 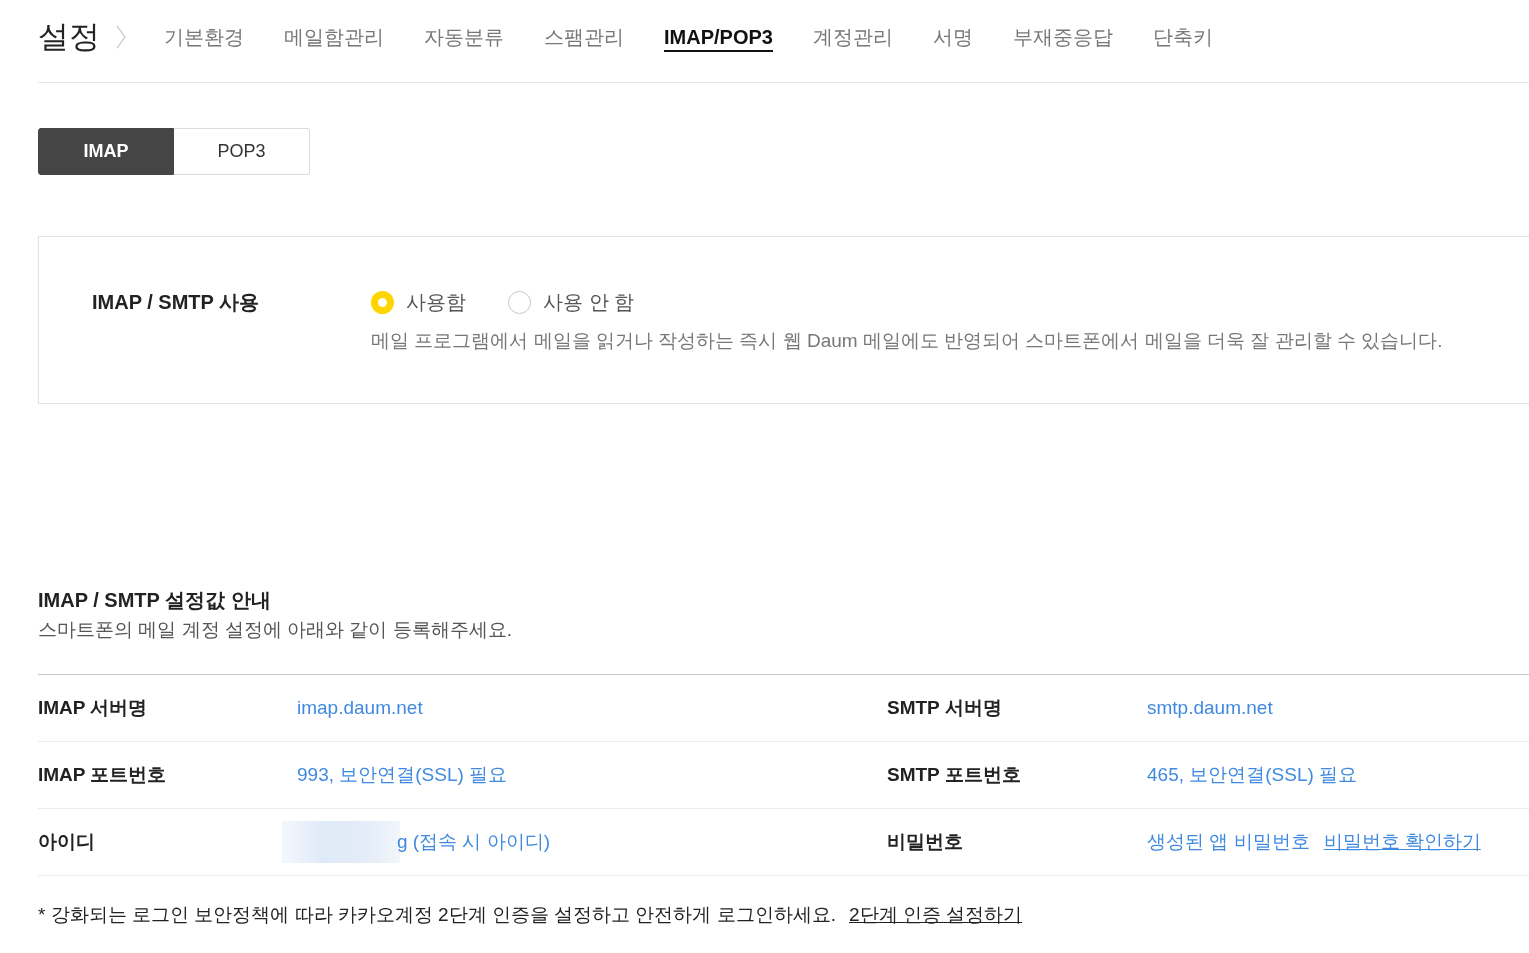 What do you see at coordinates (436, 302) in the screenshot?
I see `radio-label: 사용함` at bounding box center [436, 302].